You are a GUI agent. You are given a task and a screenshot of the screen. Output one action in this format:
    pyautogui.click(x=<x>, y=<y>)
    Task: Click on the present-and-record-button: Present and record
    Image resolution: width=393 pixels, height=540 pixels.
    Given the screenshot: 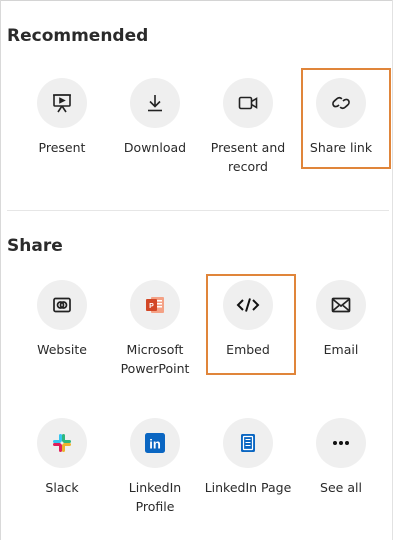 What is the action you would take?
    pyautogui.click(x=248, y=127)
    